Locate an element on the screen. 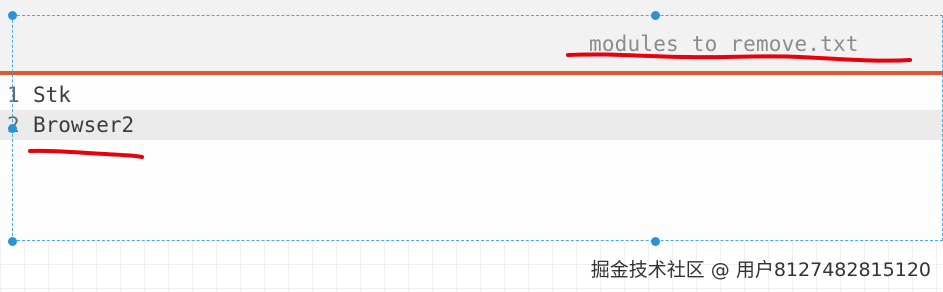 Image resolution: width=943 pixels, height=292 pixels. resize-handle-middle-left is located at coordinates (12, 128).